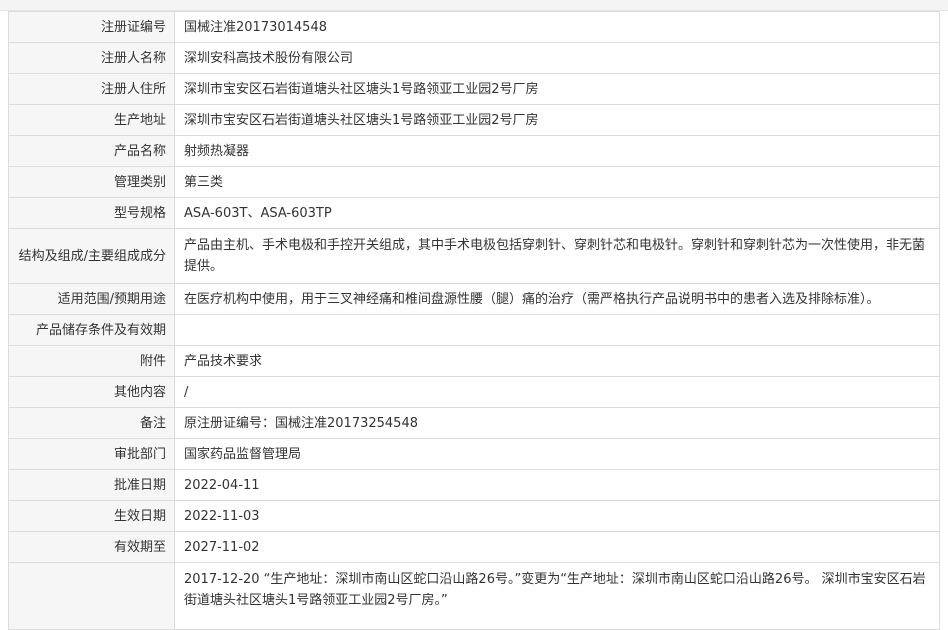 This screenshot has width=948, height=630. I want to click on top-strip, so click(474, 5).